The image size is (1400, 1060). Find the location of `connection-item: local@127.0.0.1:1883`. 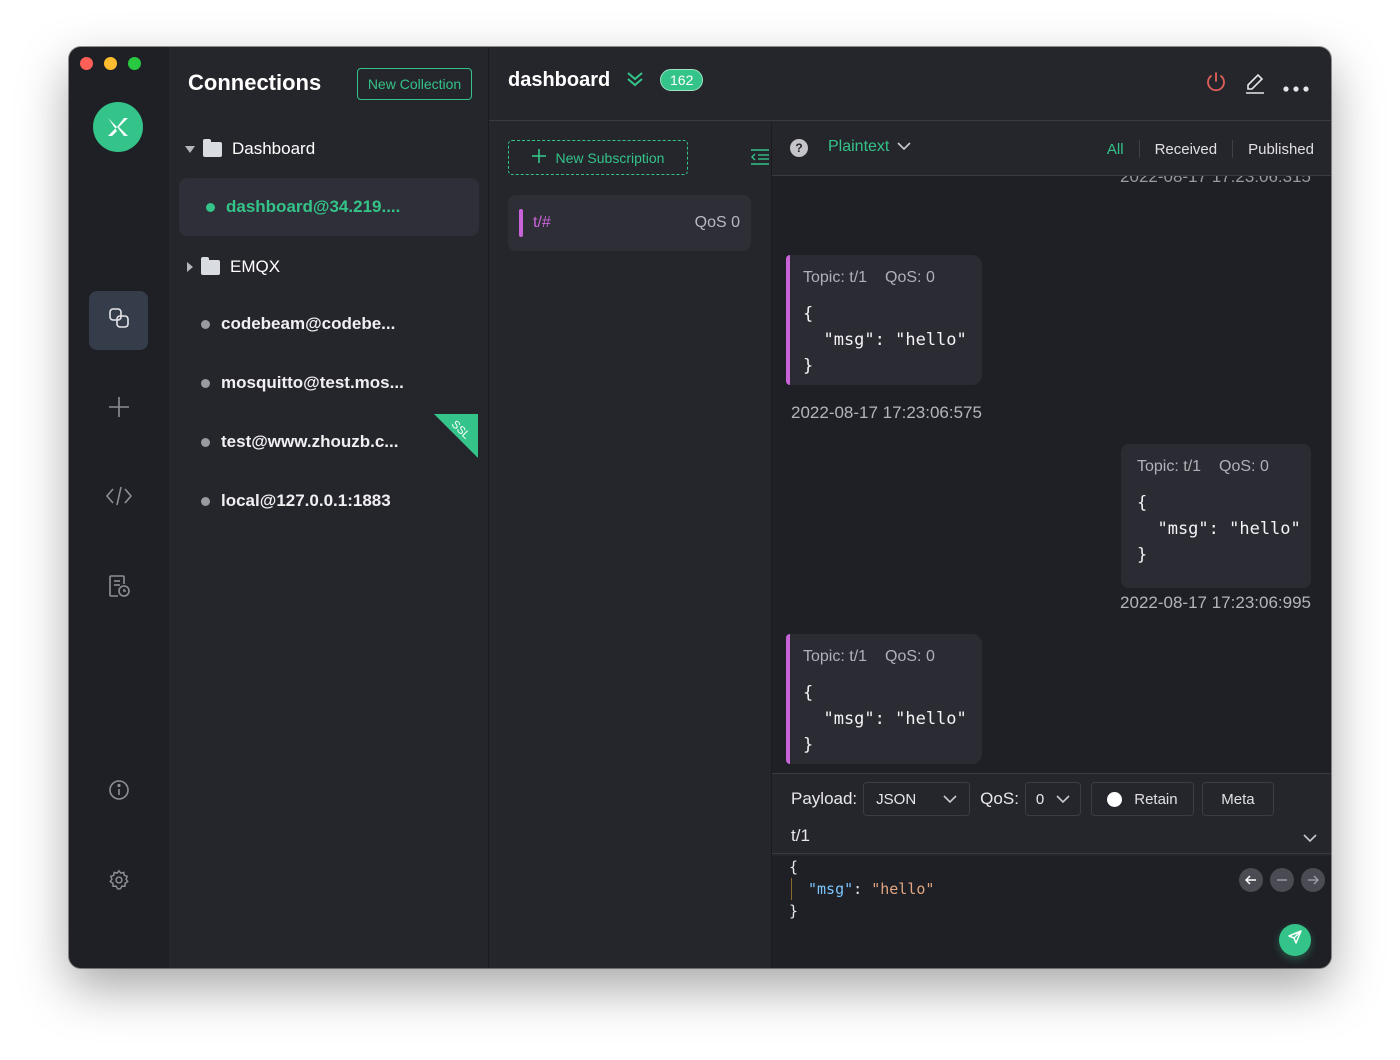

connection-item: local@127.0.0.1:1883 is located at coordinates (329, 501).